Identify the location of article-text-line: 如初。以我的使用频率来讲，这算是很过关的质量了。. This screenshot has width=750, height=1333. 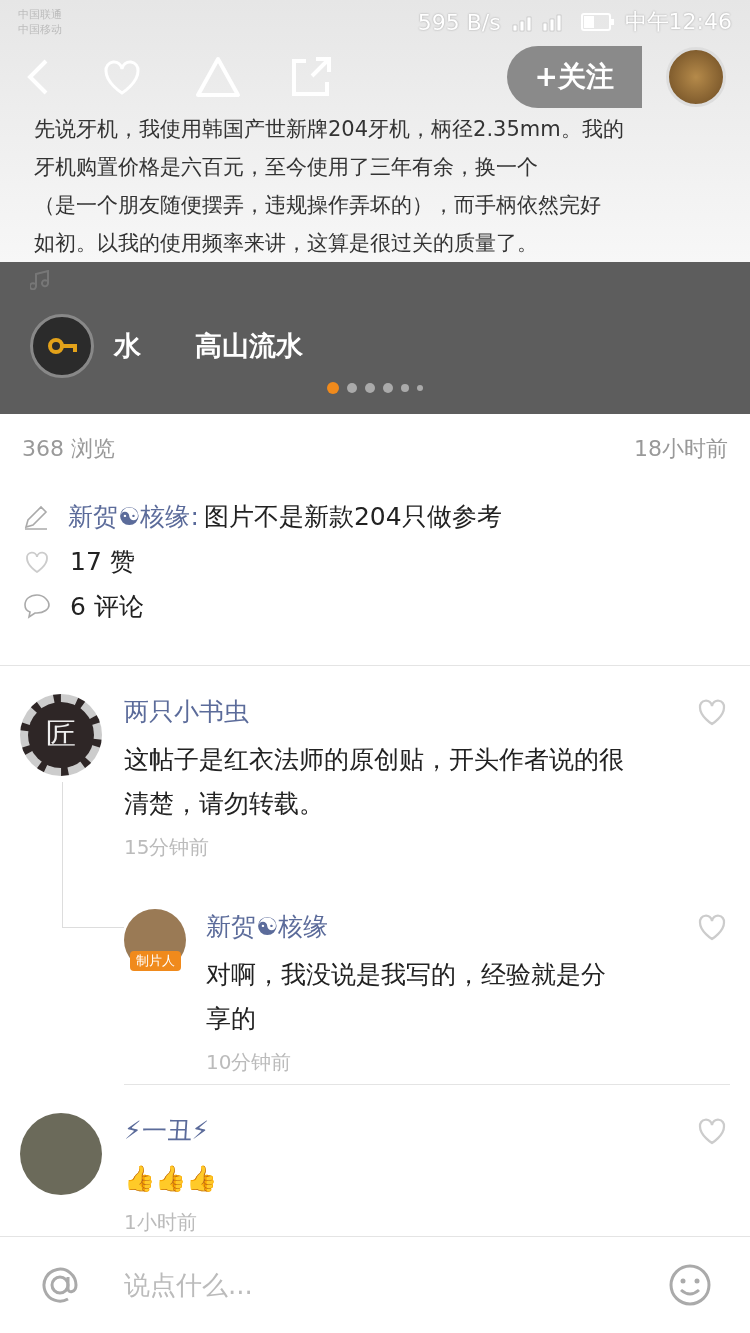
(286, 243).